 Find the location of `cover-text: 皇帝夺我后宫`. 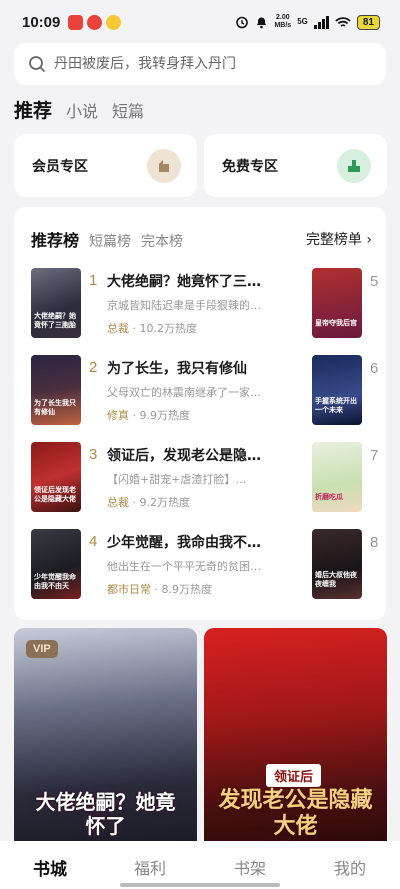

cover-text: 皇帝夺我后宫 is located at coordinates (336, 323).